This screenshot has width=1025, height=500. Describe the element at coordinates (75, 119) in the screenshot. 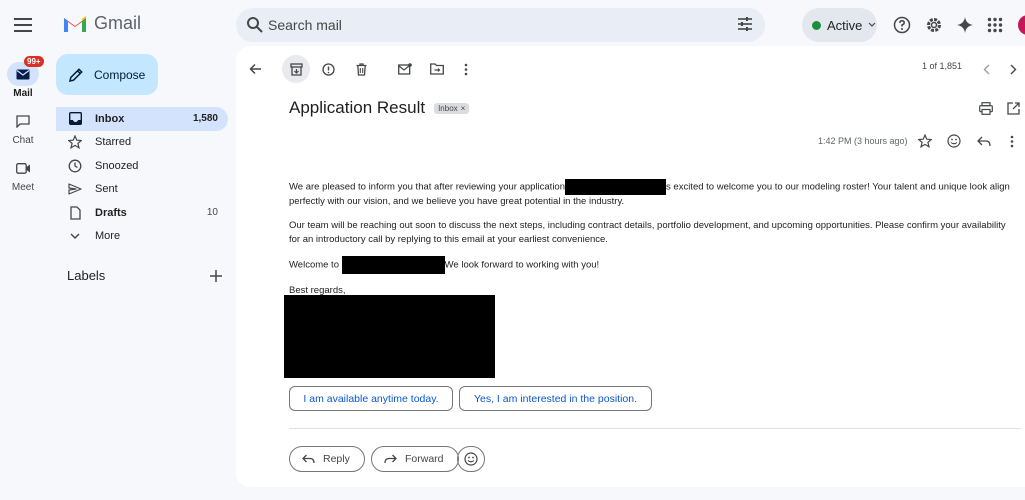

I see `inbox-icon` at that location.